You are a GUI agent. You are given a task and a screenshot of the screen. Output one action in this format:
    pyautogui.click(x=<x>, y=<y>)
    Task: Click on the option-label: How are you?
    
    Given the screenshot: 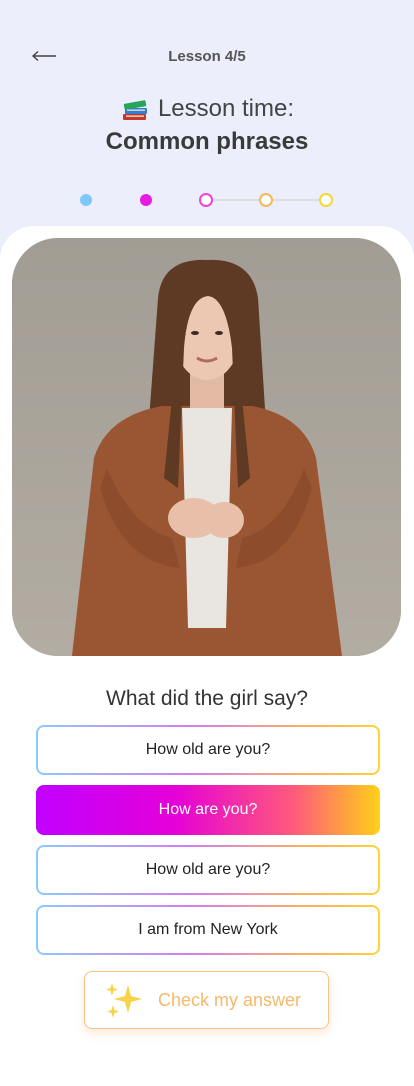 What is the action you would take?
    pyautogui.click(x=208, y=809)
    